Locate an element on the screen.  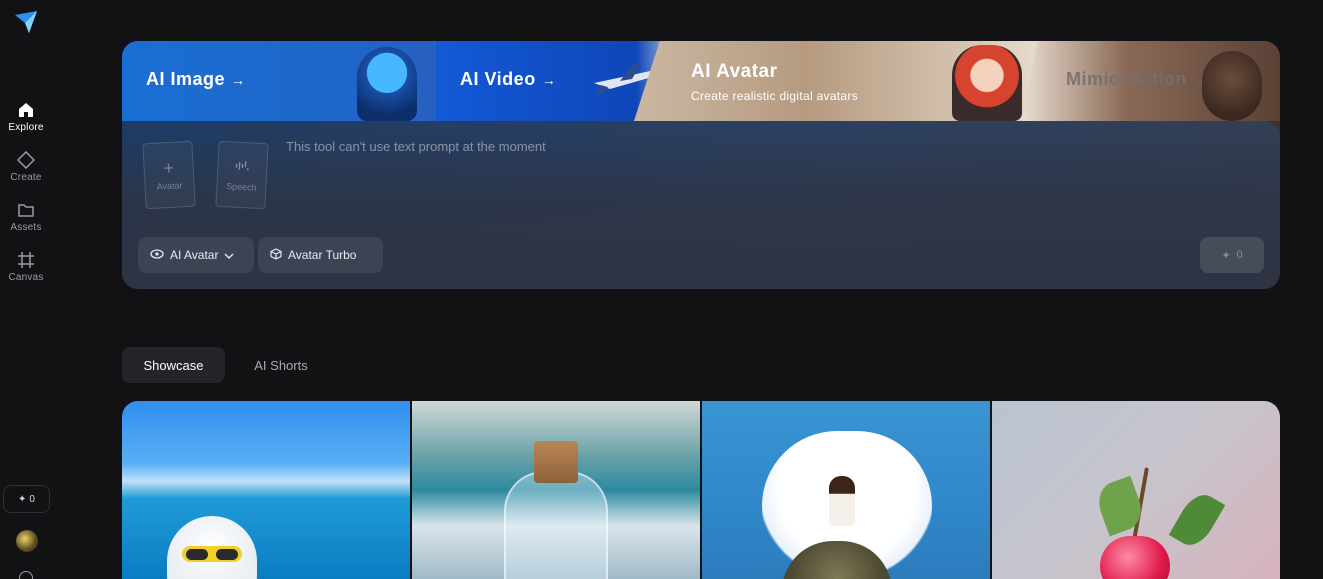
sidebar-item-label: Canvas is located at coordinates (26, 277).